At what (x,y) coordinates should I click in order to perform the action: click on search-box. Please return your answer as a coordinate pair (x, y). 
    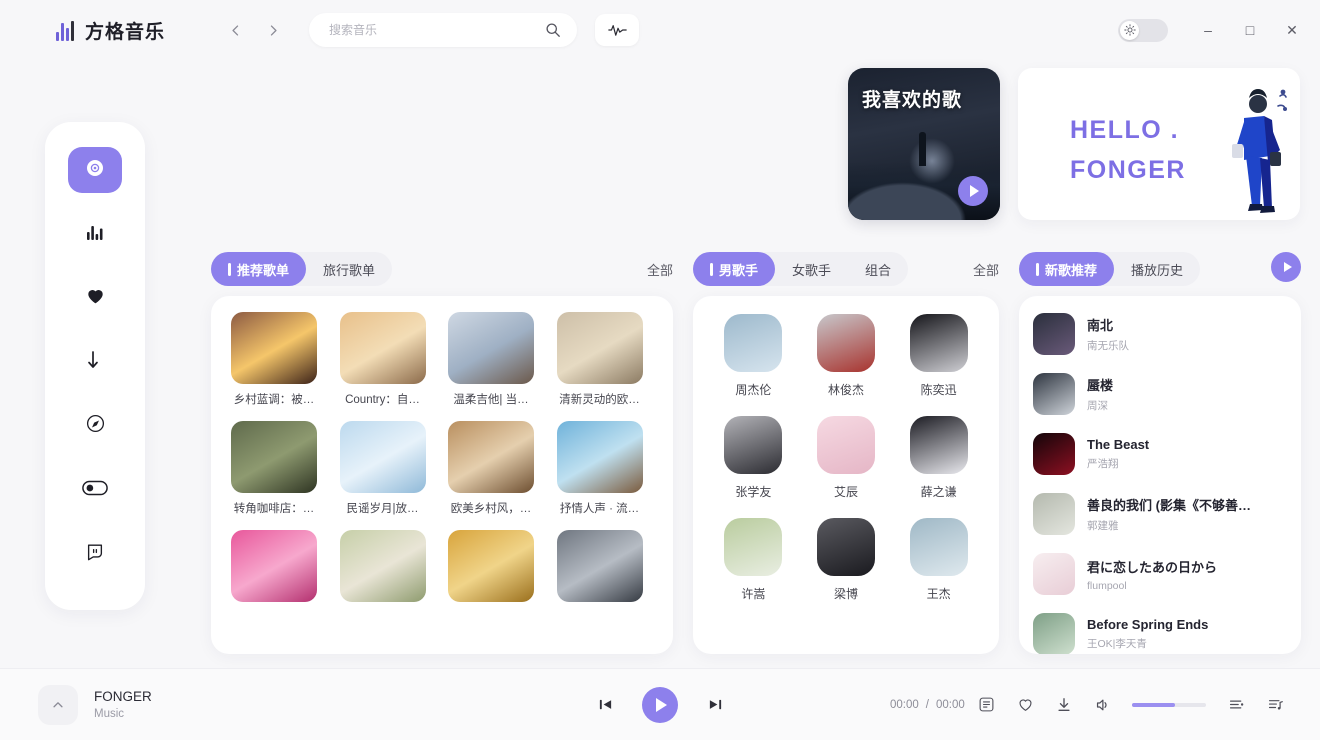
    Looking at the image, I should click on (443, 30).